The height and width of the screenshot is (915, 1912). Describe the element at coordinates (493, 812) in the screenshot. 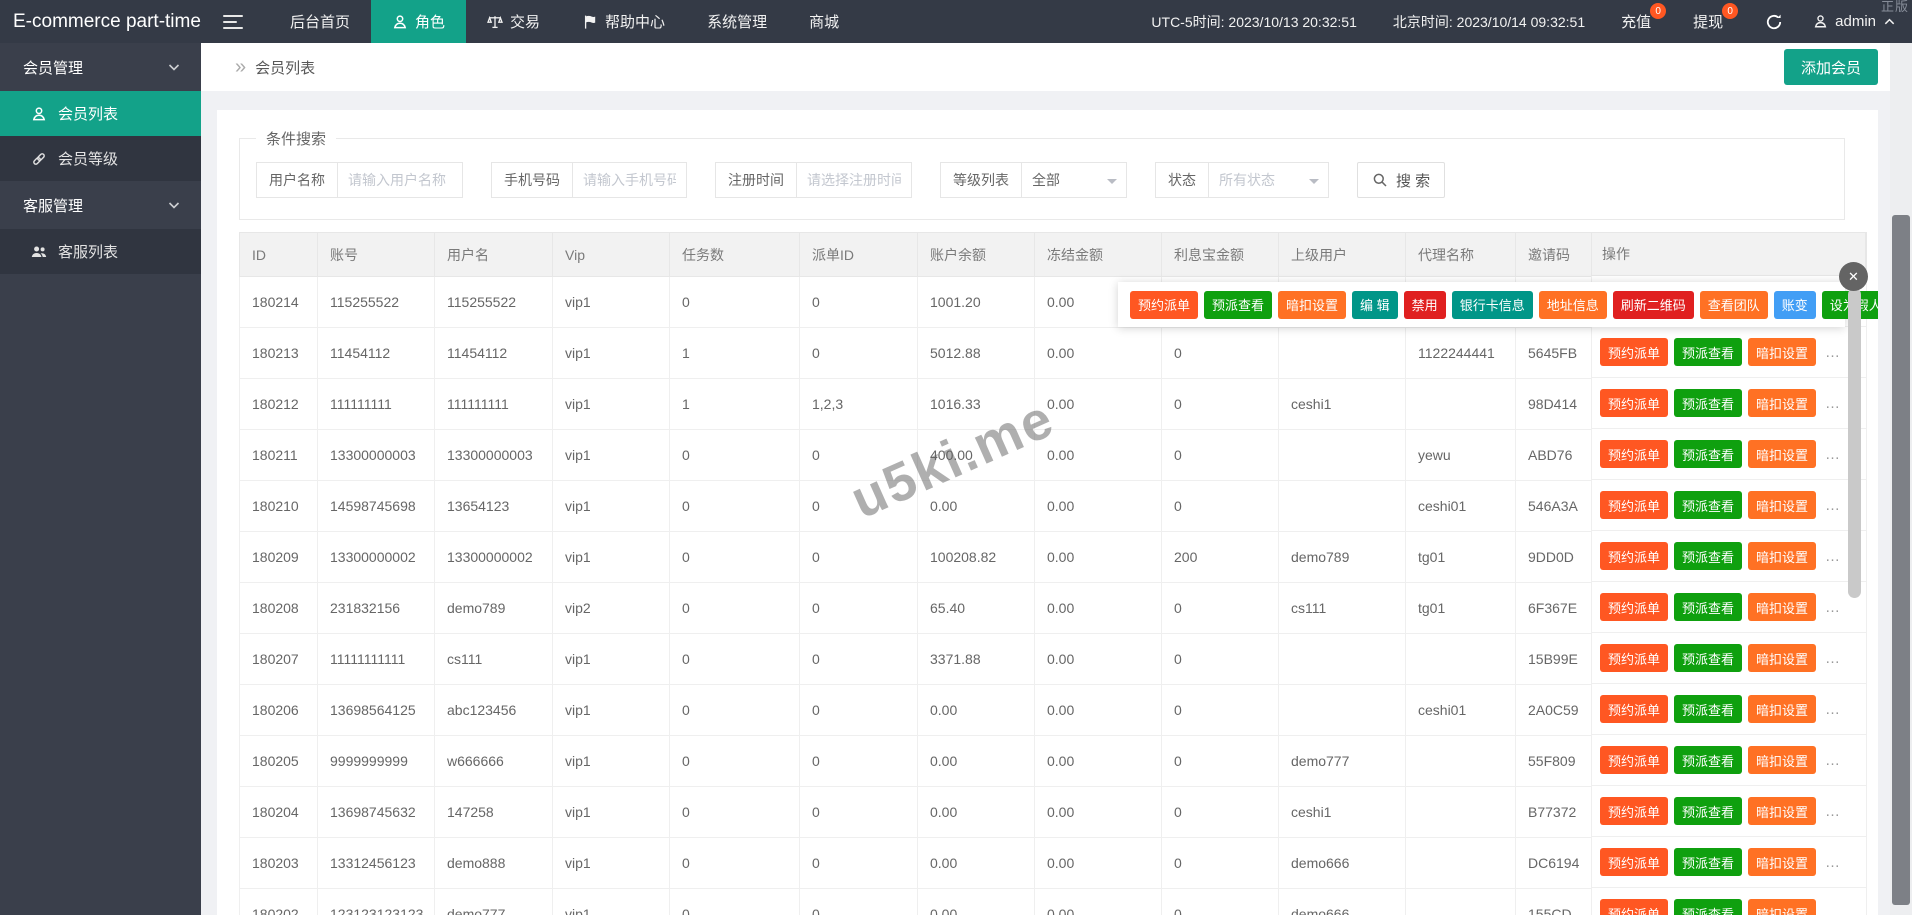

I see `table-cell: 147258` at that location.